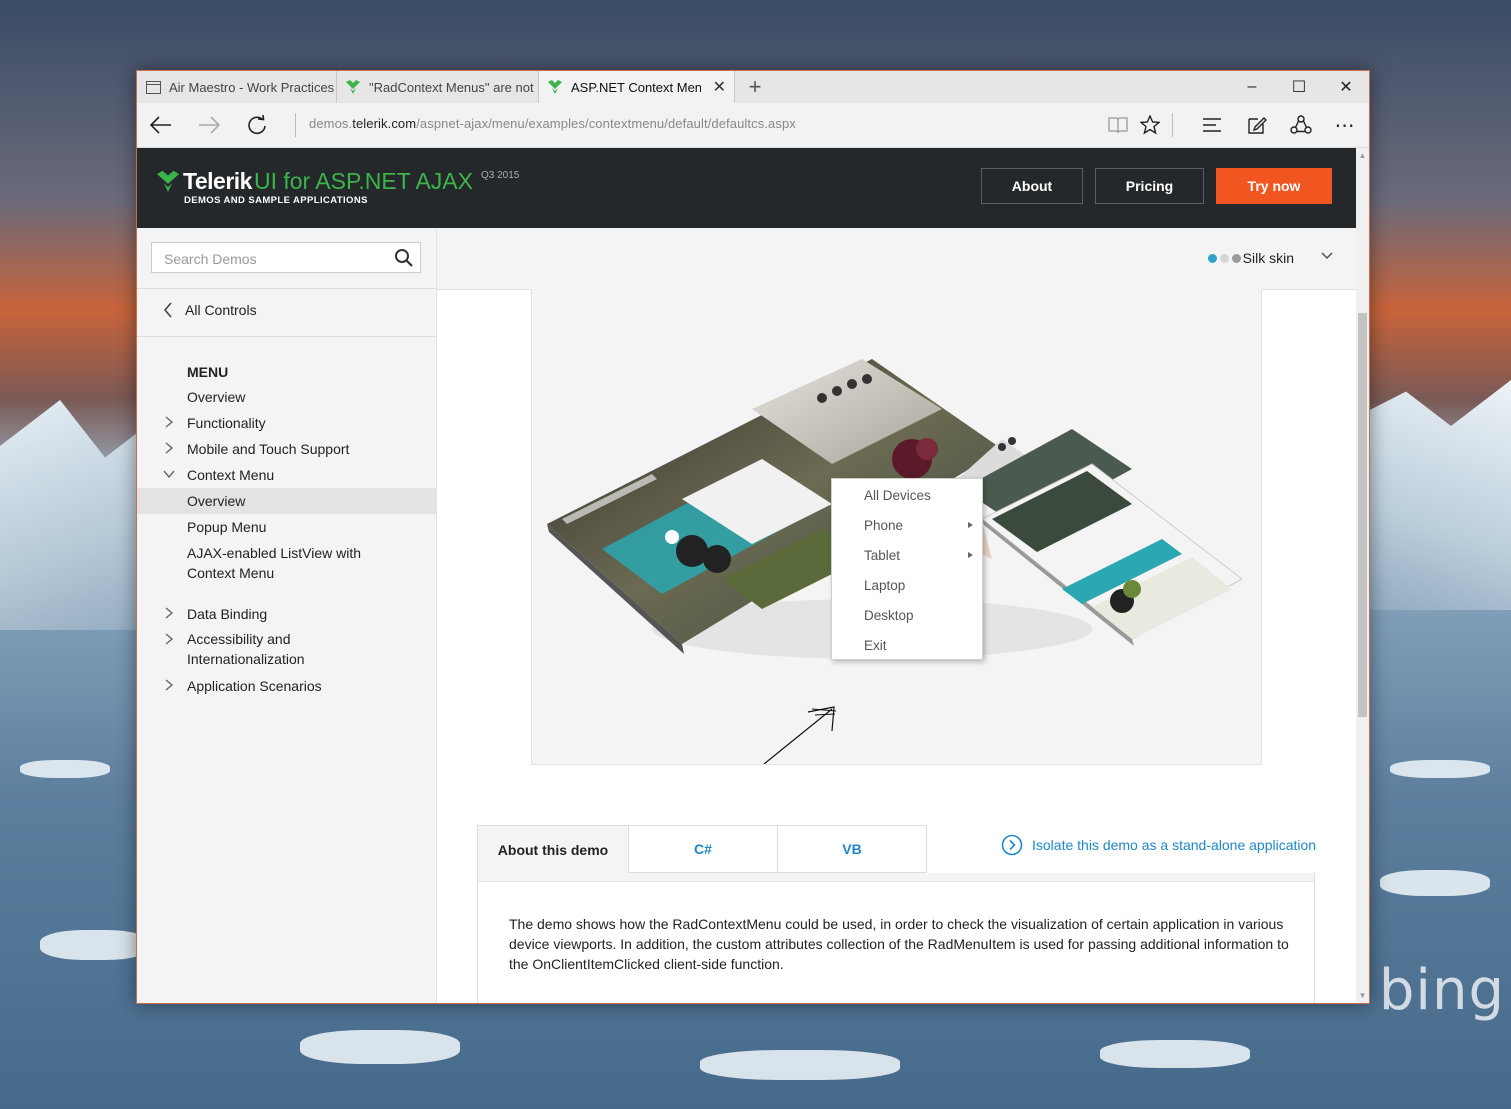 Image resolution: width=1511 pixels, height=1109 pixels. What do you see at coordinates (286, 649) in the screenshot?
I see `sidebar-item-accessibility: Accessibility and Internationalization` at bounding box center [286, 649].